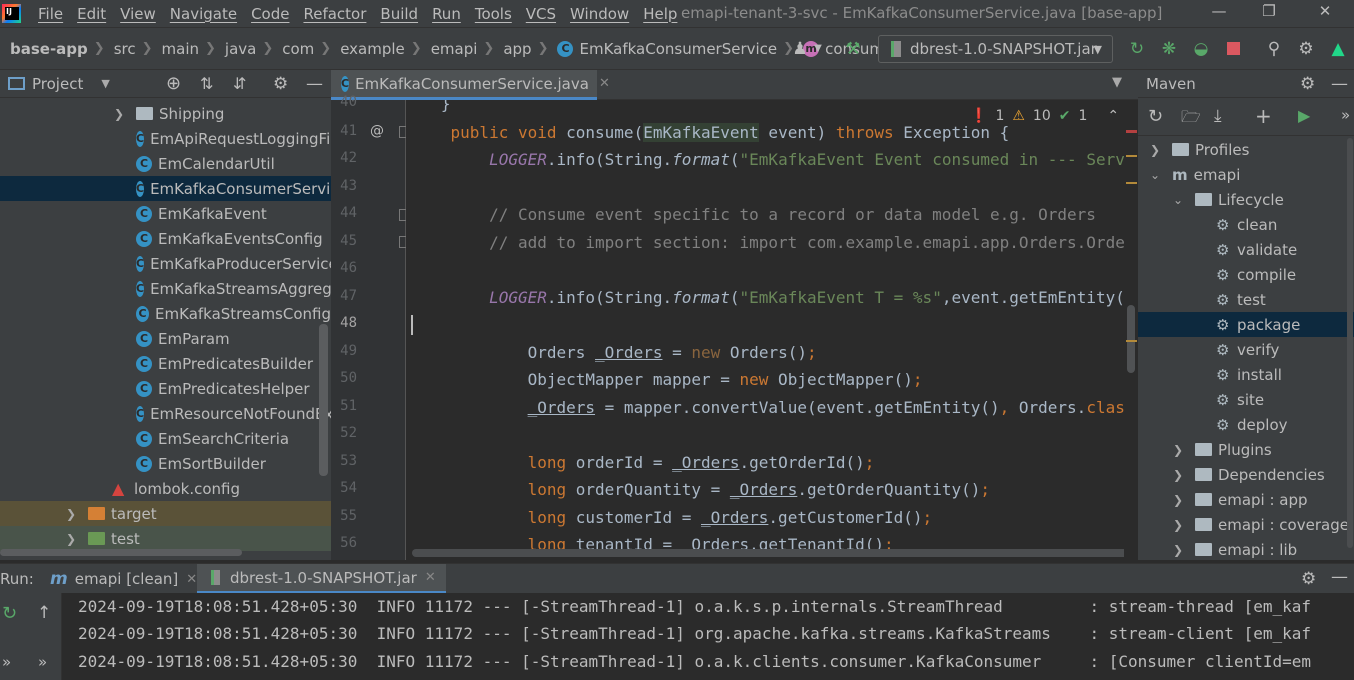  I want to click on maven-item-lifecycle: ⌄ Lifecycle, so click(1246, 199).